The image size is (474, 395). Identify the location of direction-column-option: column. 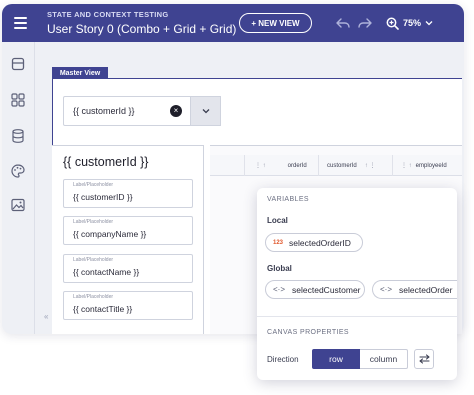
(384, 359).